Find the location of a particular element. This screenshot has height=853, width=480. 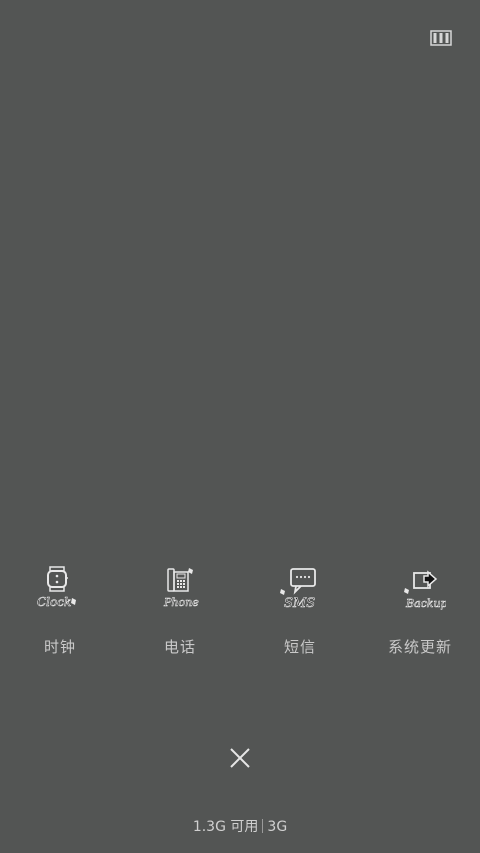

memory-available: 1.3G 可用 is located at coordinates (225, 827).